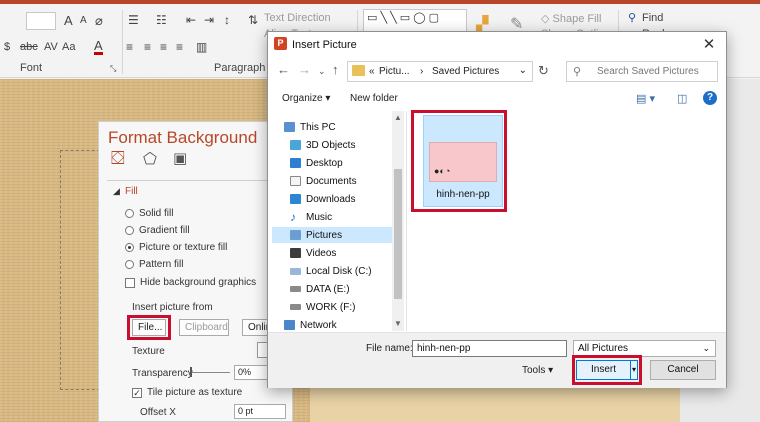 The width and height of the screenshot is (760, 422). Describe the element at coordinates (129, 264) in the screenshot. I see `pattern-fill-radio` at that location.